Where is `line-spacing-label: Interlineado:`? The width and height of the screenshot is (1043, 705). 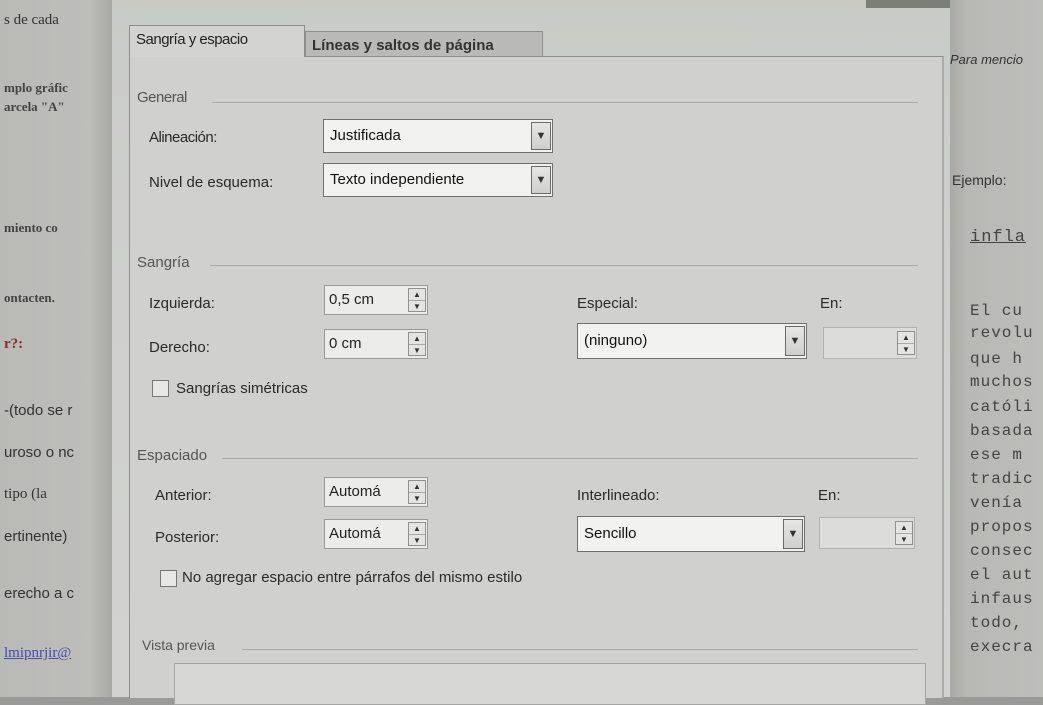
line-spacing-label: Interlineado: is located at coordinates (618, 495).